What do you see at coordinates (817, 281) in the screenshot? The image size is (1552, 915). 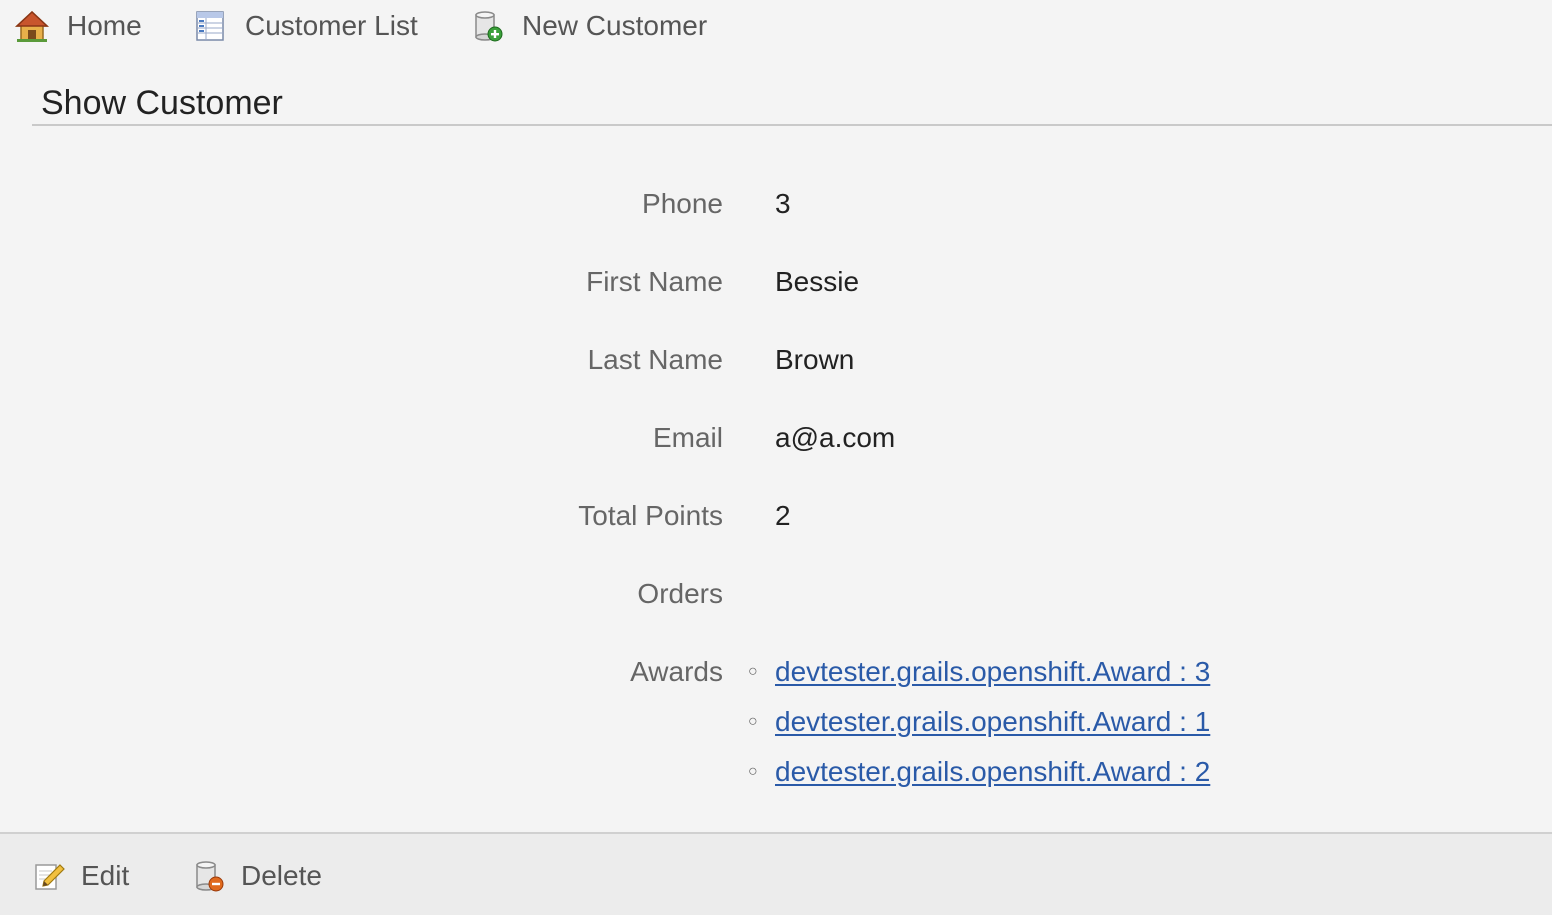 I see `property-value: Bessie` at bounding box center [817, 281].